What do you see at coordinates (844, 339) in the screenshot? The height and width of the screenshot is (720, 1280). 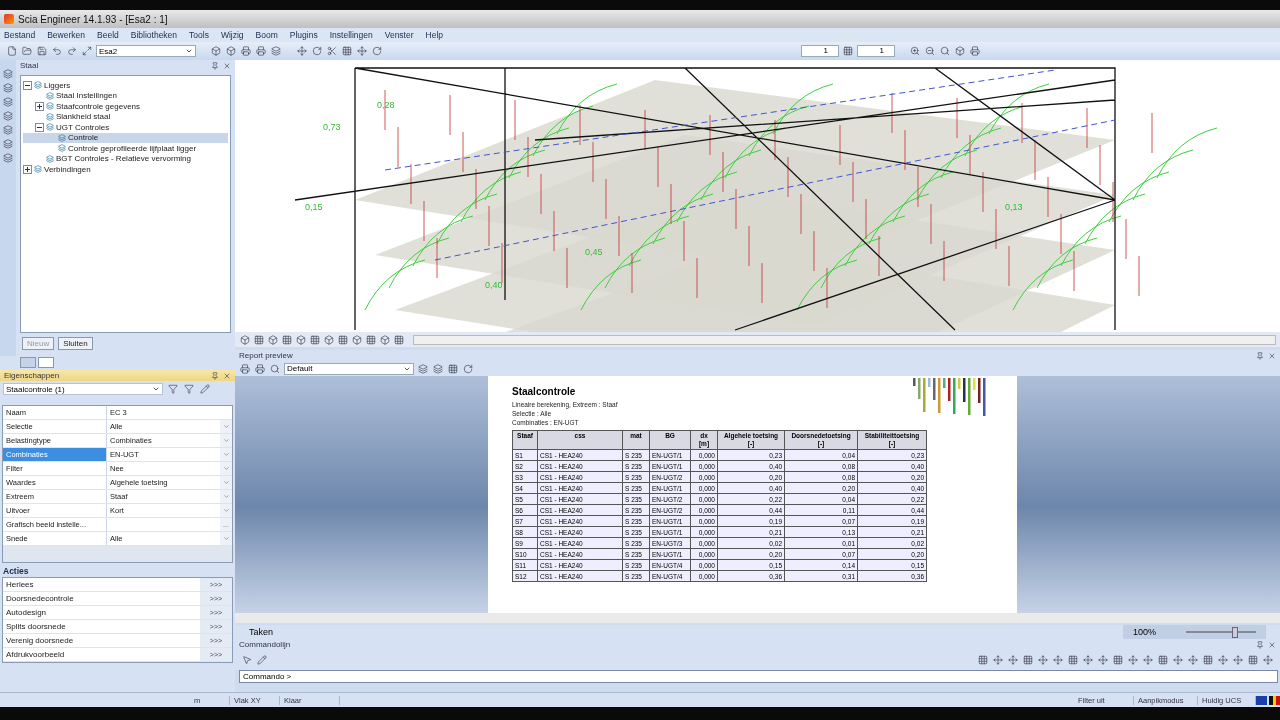 I see `scrollbar` at bounding box center [844, 339].